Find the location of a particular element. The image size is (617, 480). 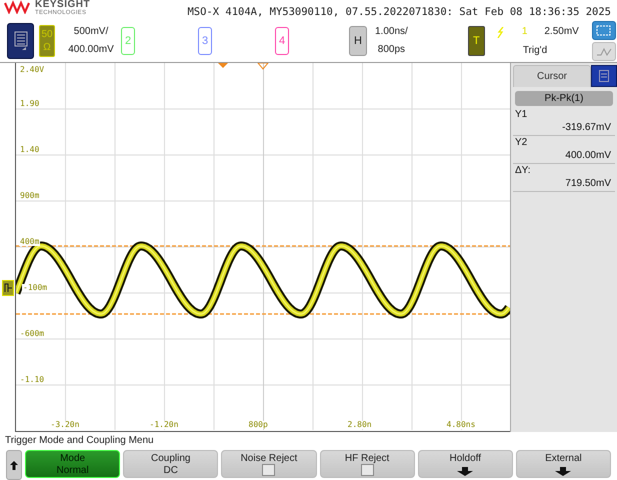

time-axis-label: 800p is located at coordinates (258, 425).